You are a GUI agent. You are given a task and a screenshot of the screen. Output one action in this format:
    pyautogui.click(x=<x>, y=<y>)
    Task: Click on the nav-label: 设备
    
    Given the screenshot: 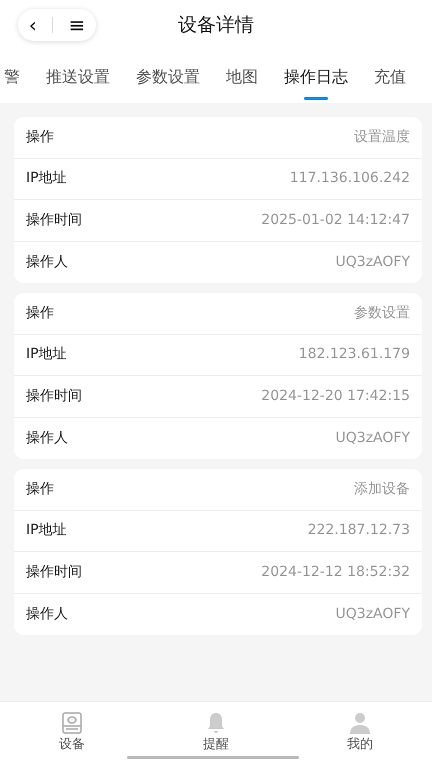 What is the action you would take?
    pyautogui.click(x=72, y=745)
    